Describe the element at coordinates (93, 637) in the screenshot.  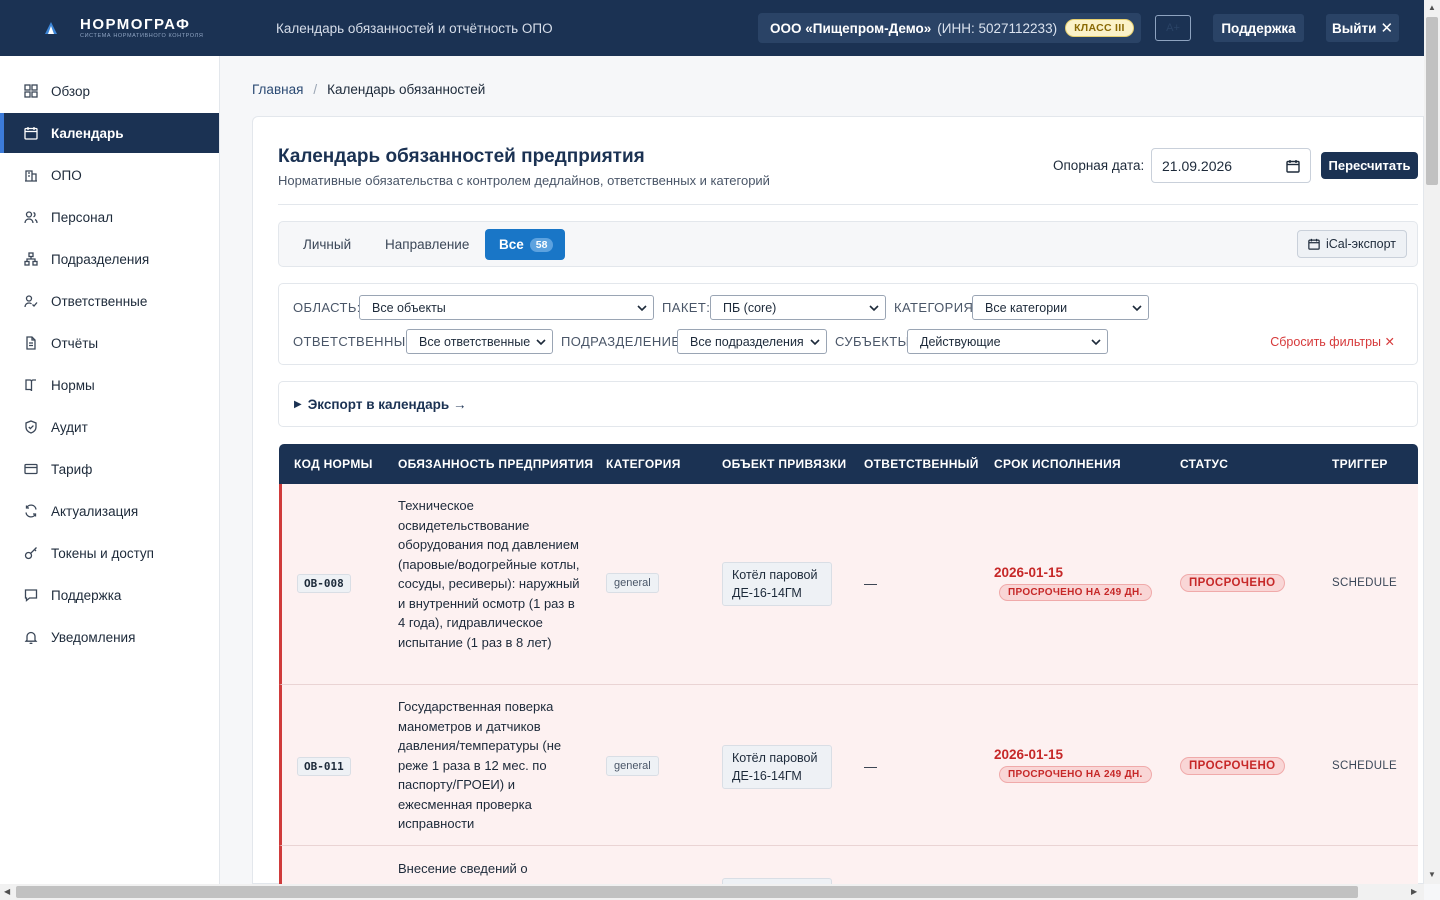
I see `sidebar-item-label: Уведомления` at that location.